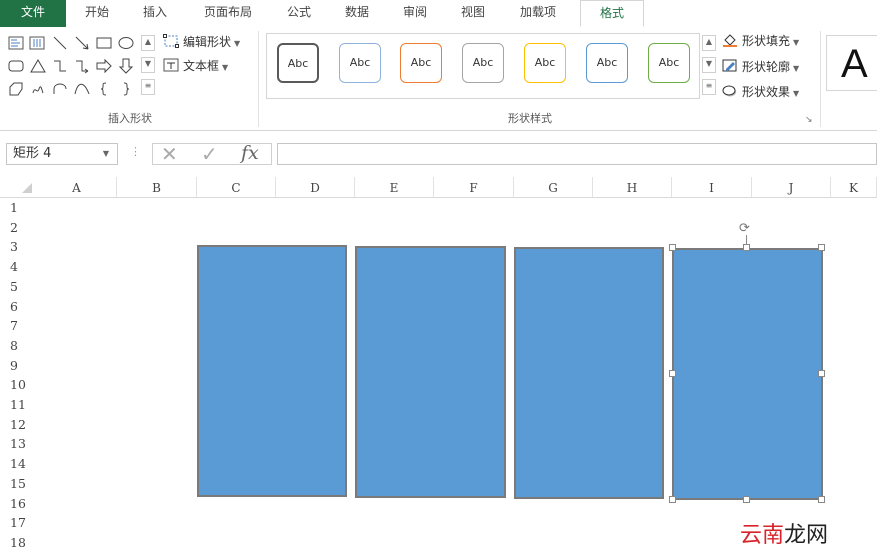 This screenshot has height=559, width=877. I want to click on row-header-1: 1, so click(18, 208).